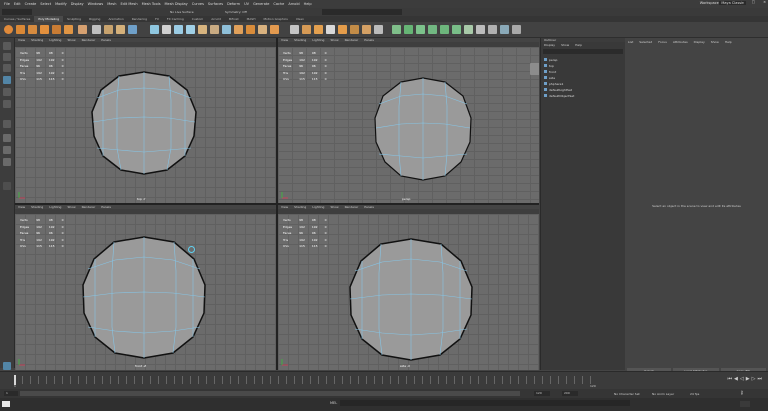  Describe the element at coordinates (44, 29) in the screenshot. I see `poly-cone-icon` at that location.